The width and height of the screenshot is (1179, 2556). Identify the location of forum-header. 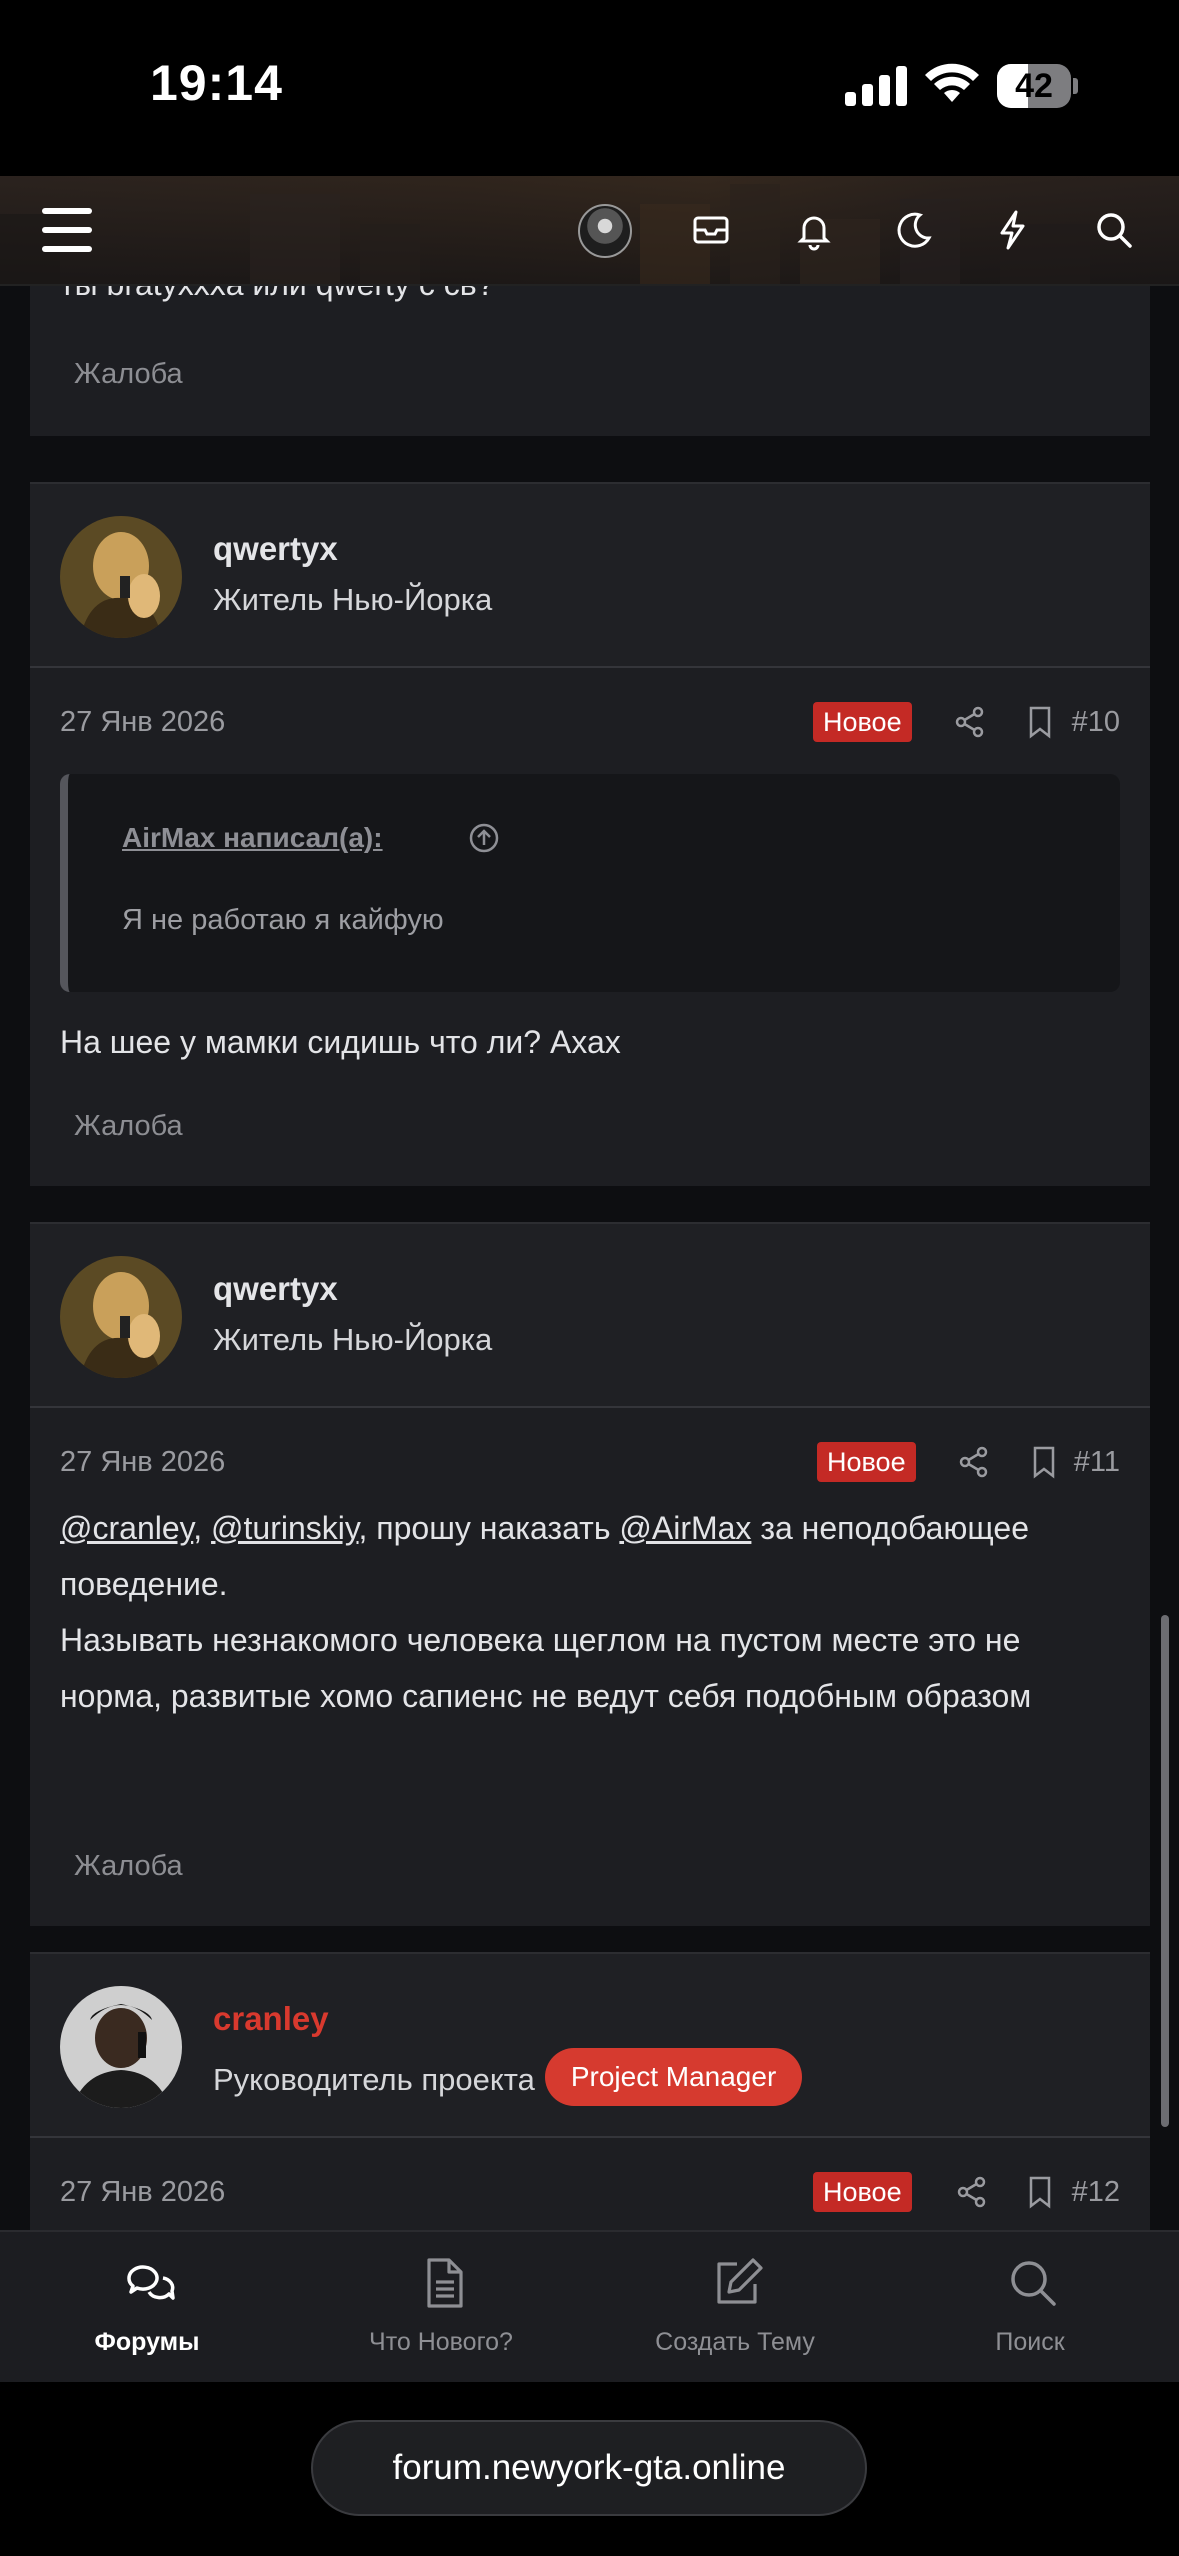
(589, 231).